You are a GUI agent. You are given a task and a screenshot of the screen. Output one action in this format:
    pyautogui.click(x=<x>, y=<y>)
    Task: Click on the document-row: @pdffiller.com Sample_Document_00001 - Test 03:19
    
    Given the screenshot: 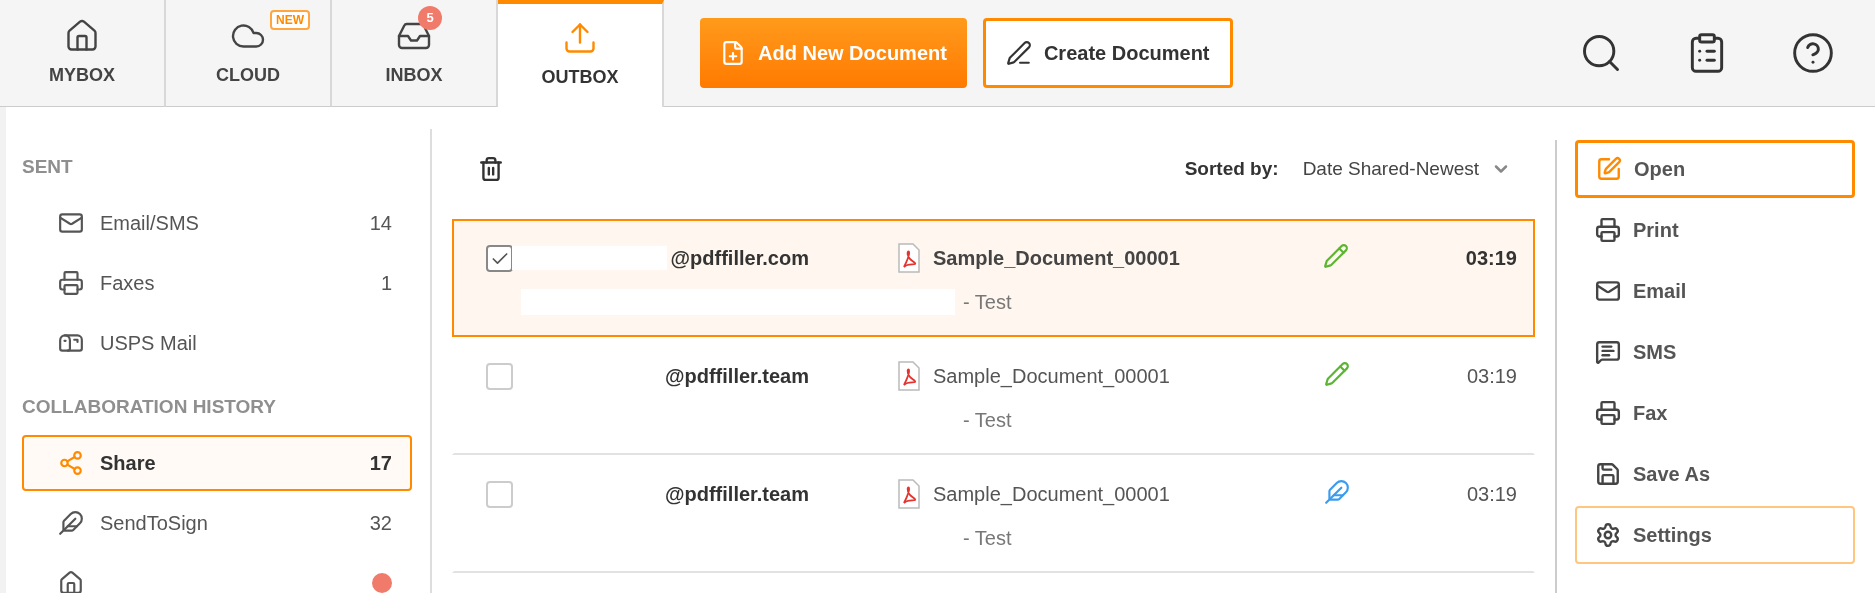 What is the action you would take?
    pyautogui.click(x=993, y=278)
    